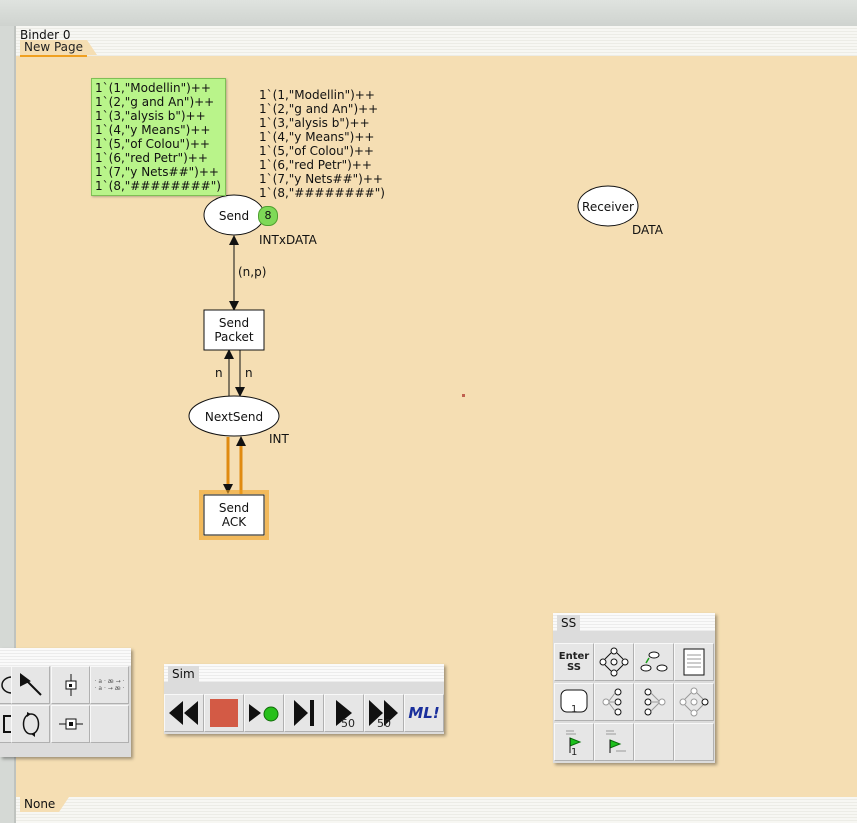  What do you see at coordinates (569, 623) in the screenshot?
I see `ss-palette-label: SS` at bounding box center [569, 623].